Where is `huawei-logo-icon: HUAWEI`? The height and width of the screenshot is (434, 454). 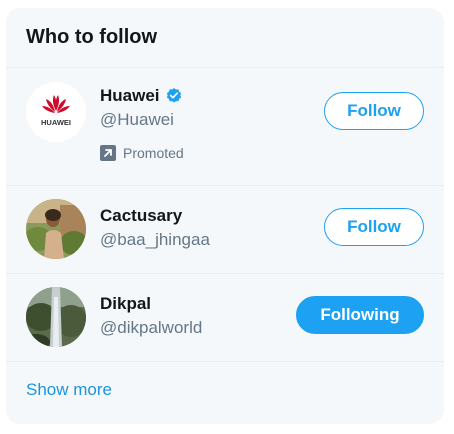 huawei-logo-icon: HUAWEI is located at coordinates (56, 111).